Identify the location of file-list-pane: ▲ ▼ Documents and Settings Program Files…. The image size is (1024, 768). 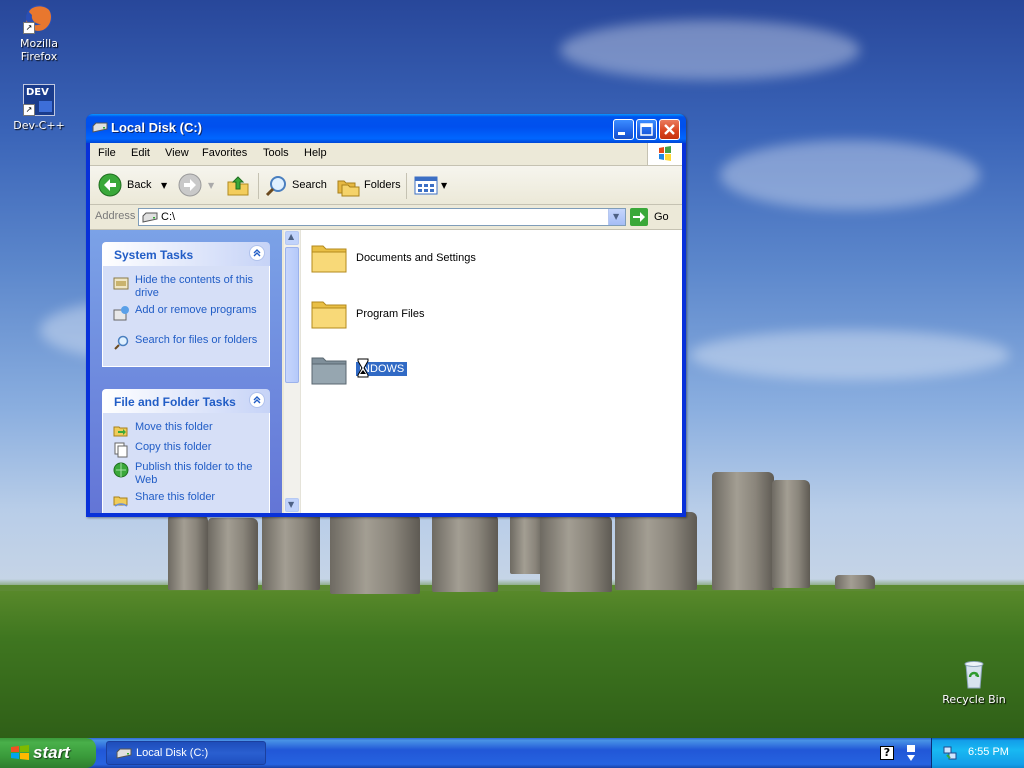
(483, 371).